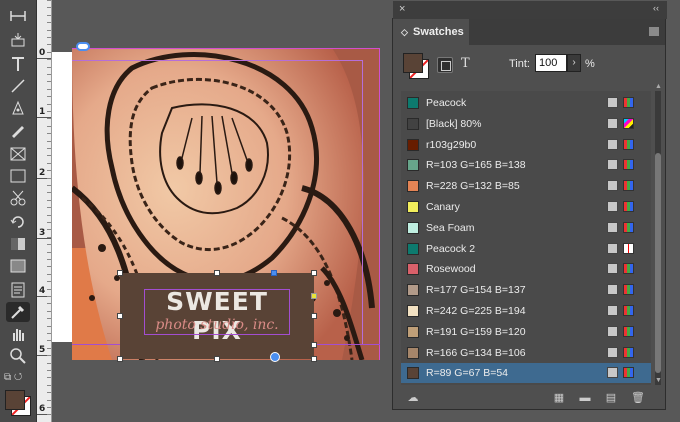 The height and width of the screenshot is (422, 680). I want to click on logo-frame: SWEET PIX photo studio, inc., so click(217, 316).